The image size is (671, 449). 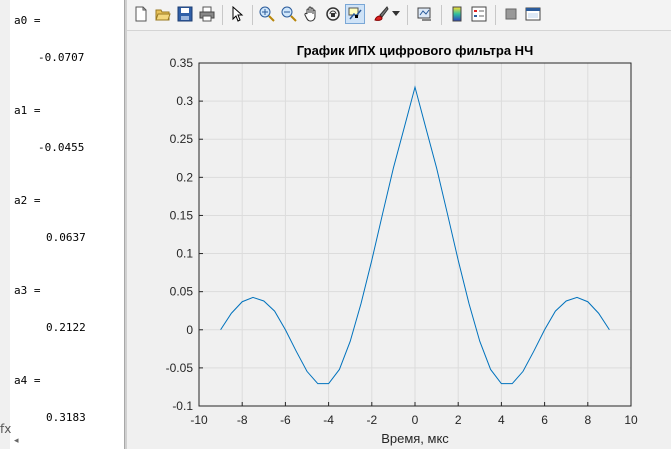 What do you see at coordinates (544, 420) in the screenshot?
I see `x-tick-label: 6` at bounding box center [544, 420].